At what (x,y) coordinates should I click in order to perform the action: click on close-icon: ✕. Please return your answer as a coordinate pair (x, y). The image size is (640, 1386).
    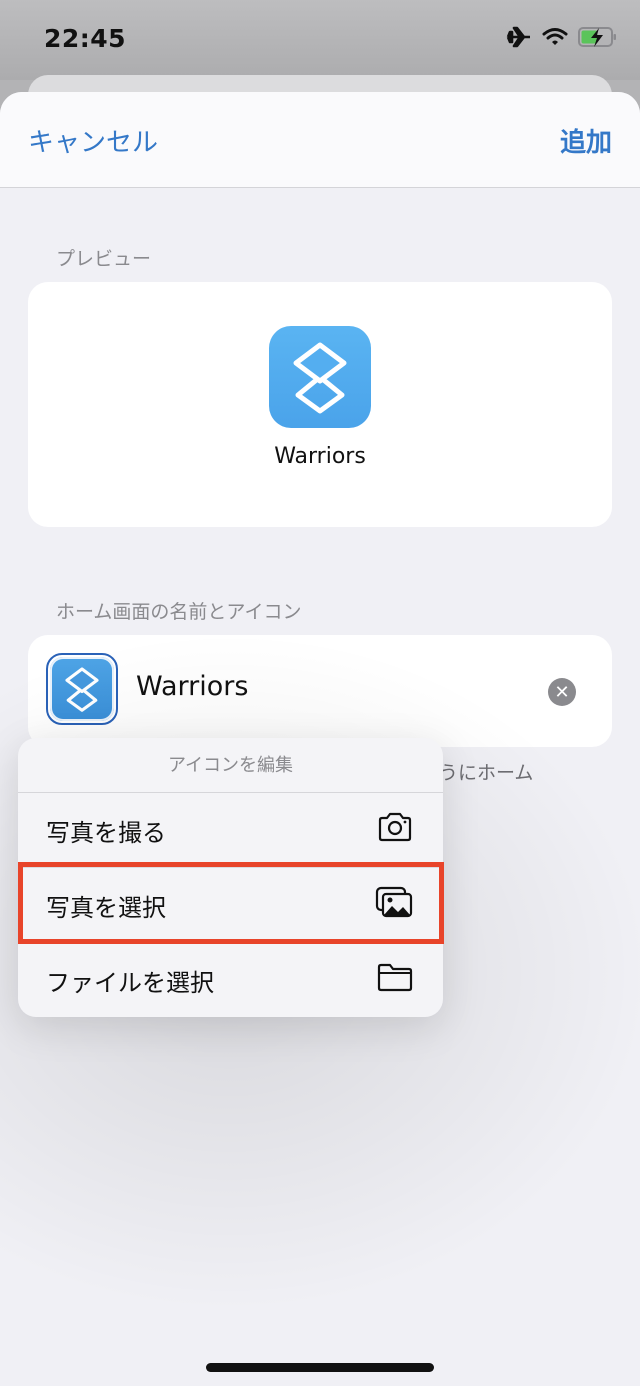
    Looking at the image, I should click on (562, 692).